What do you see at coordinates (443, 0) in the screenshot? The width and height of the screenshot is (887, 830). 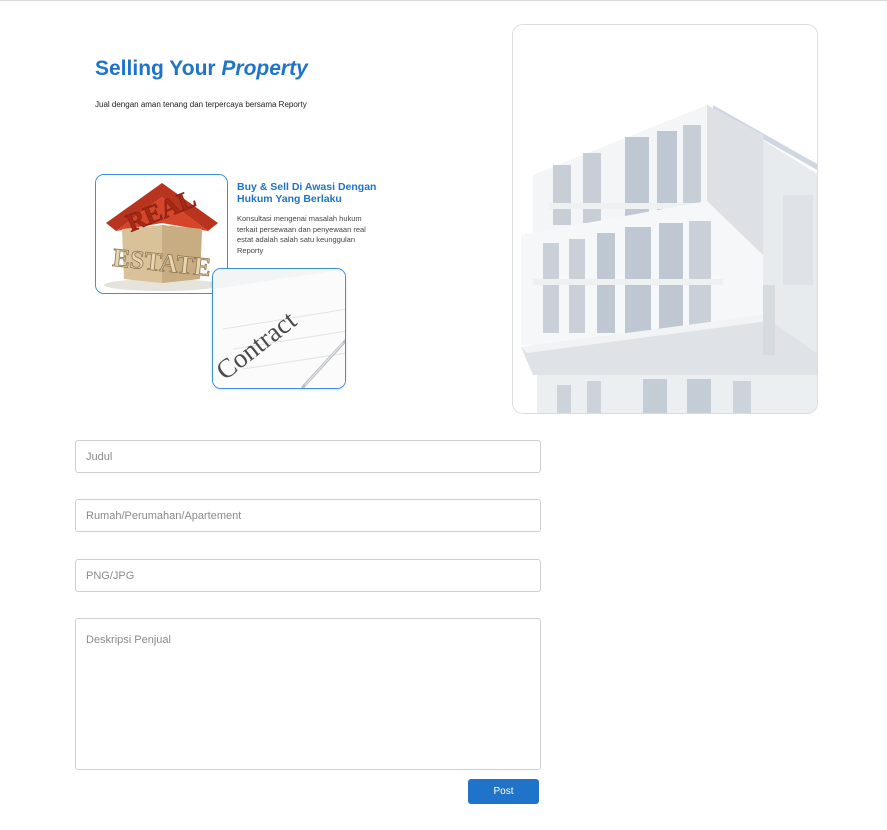 I see `top-divider` at bounding box center [443, 0].